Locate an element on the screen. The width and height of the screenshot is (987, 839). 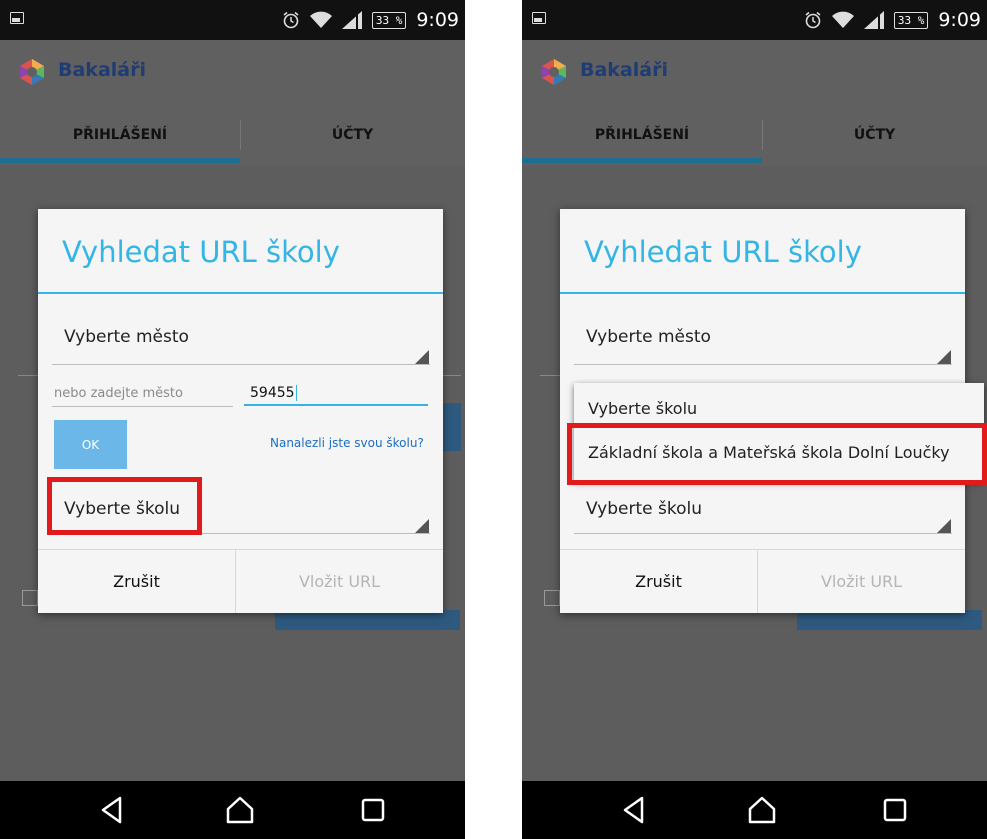
zip-input-value: 59455 is located at coordinates (272, 393).